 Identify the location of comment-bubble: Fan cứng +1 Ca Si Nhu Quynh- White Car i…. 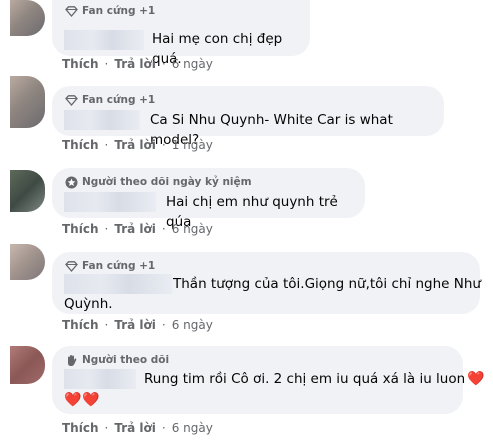
(248, 117).